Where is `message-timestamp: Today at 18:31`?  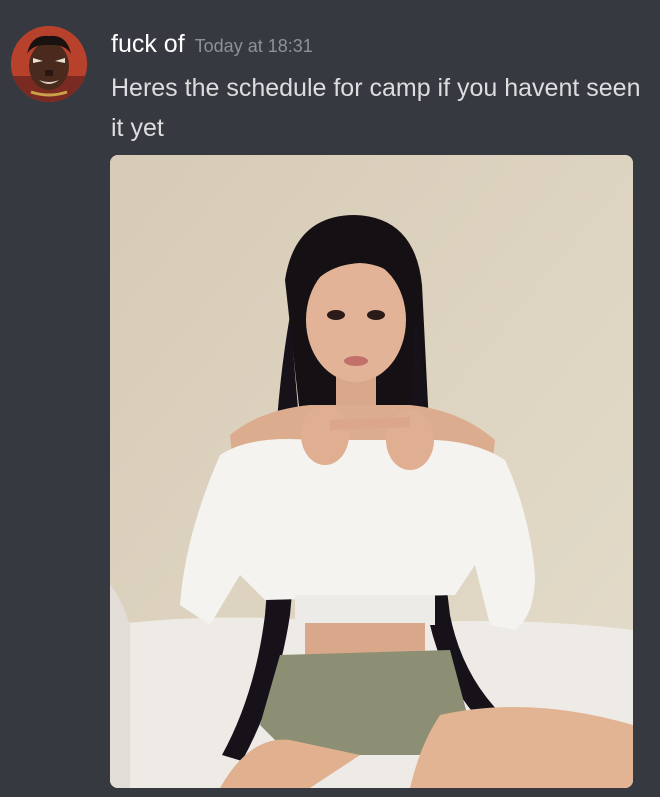 message-timestamp: Today at 18:31 is located at coordinates (253, 46).